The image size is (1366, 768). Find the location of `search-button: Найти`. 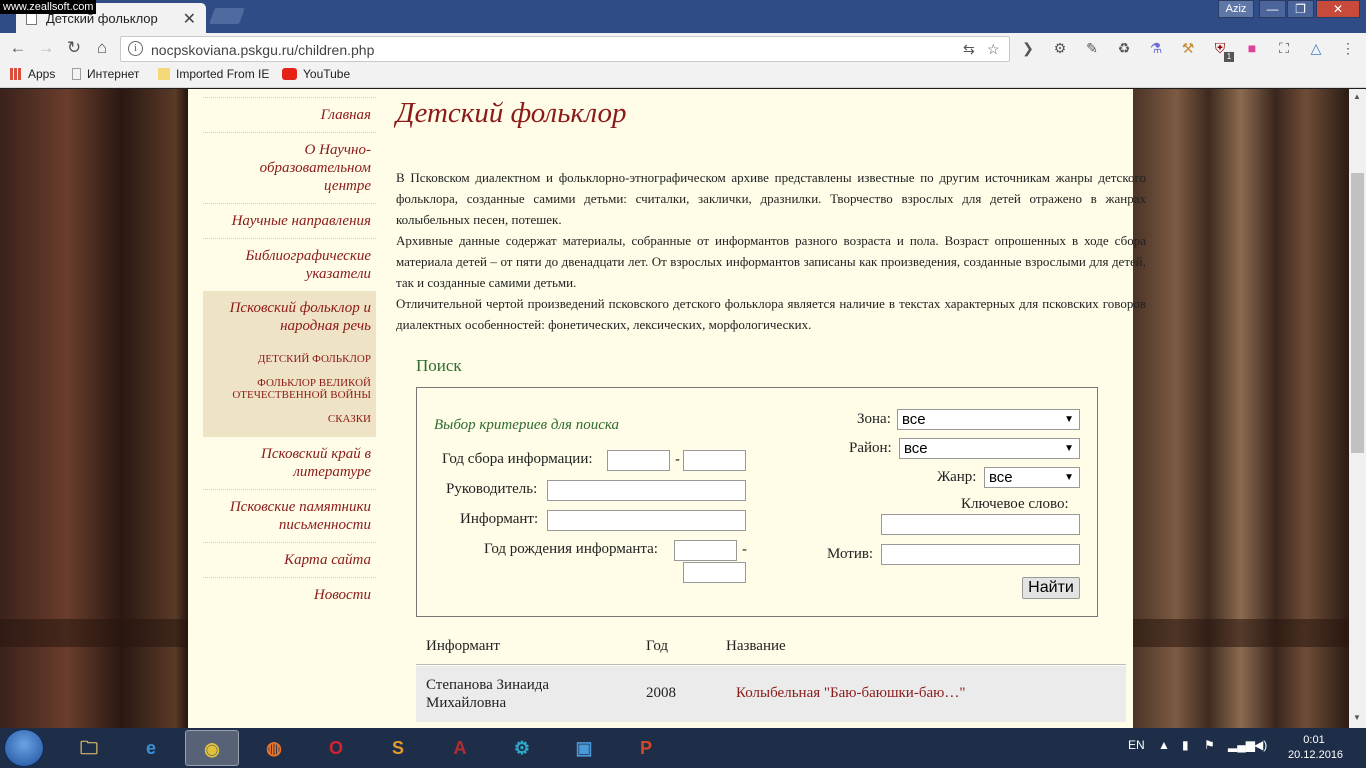

search-button: Найти is located at coordinates (1051, 588).